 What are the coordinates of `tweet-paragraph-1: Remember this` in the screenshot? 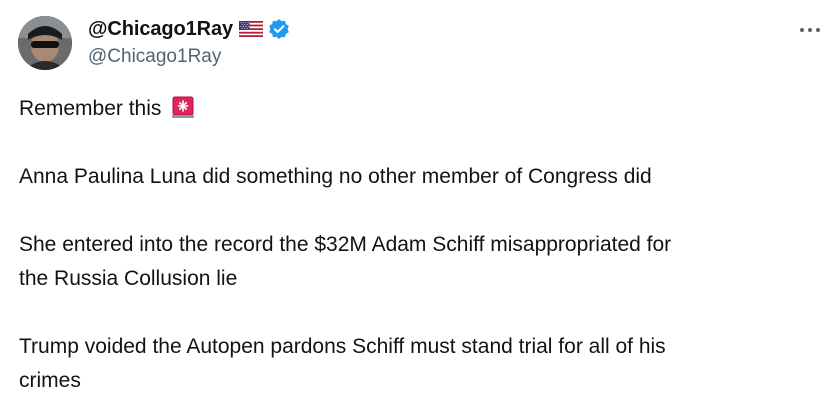 It's located at (419, 109).